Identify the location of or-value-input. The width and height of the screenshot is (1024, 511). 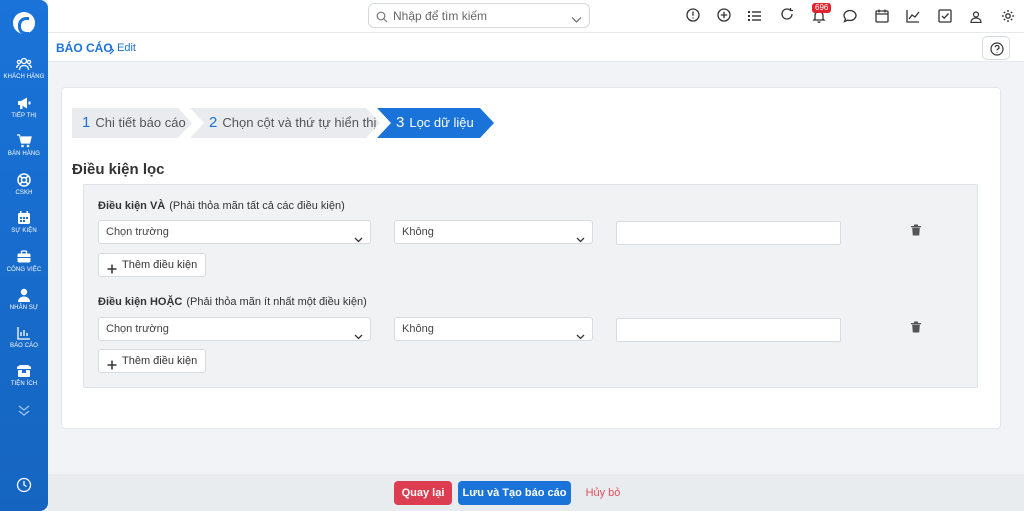
(728, 330).